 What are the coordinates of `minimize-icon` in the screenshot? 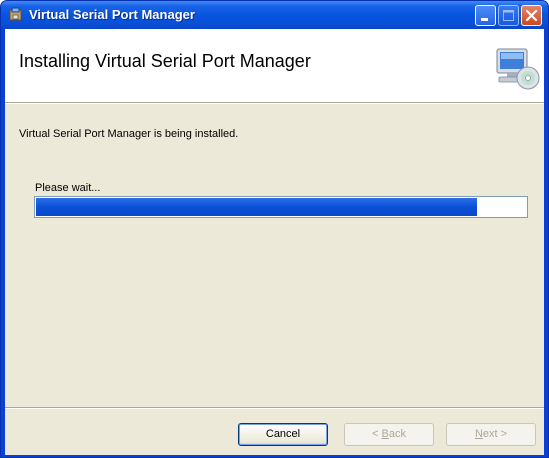 It's located at (484, 19).